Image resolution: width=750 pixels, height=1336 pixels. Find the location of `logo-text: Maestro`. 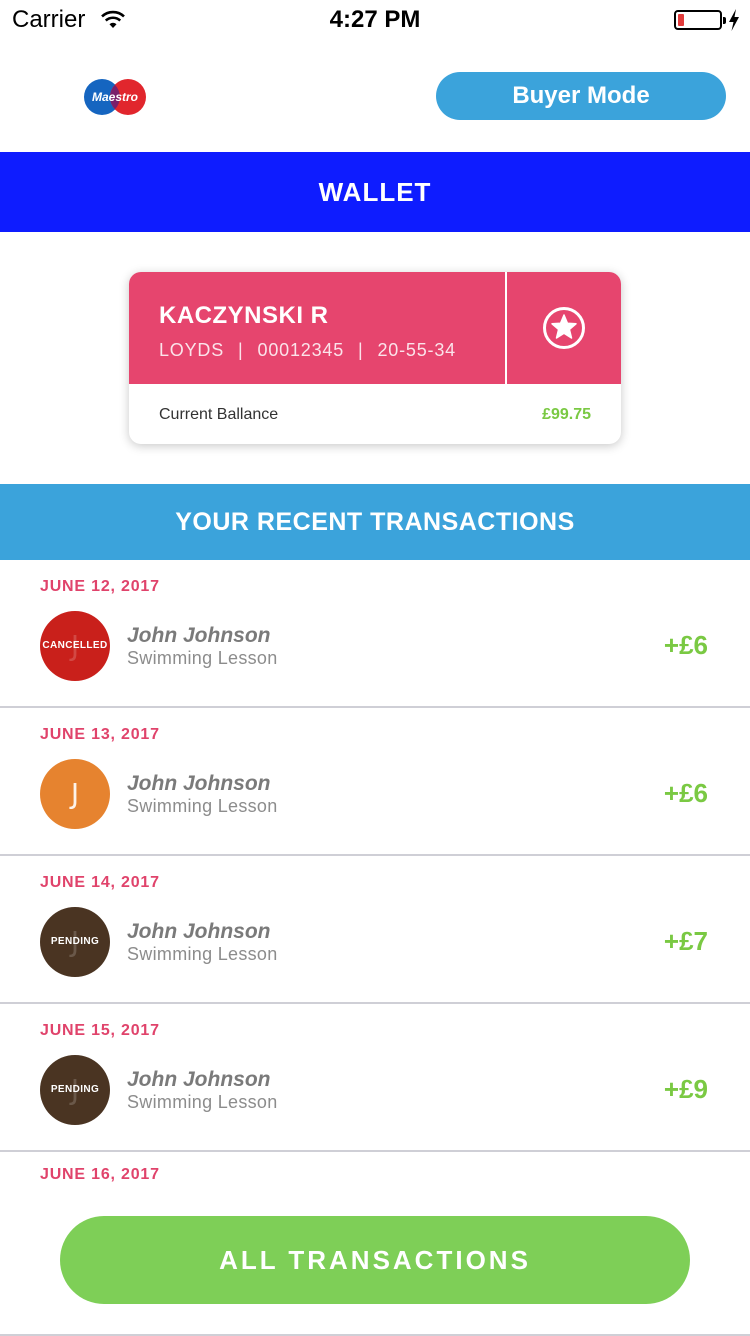

logo-text: Maestro is located at coordinates (115, 97).